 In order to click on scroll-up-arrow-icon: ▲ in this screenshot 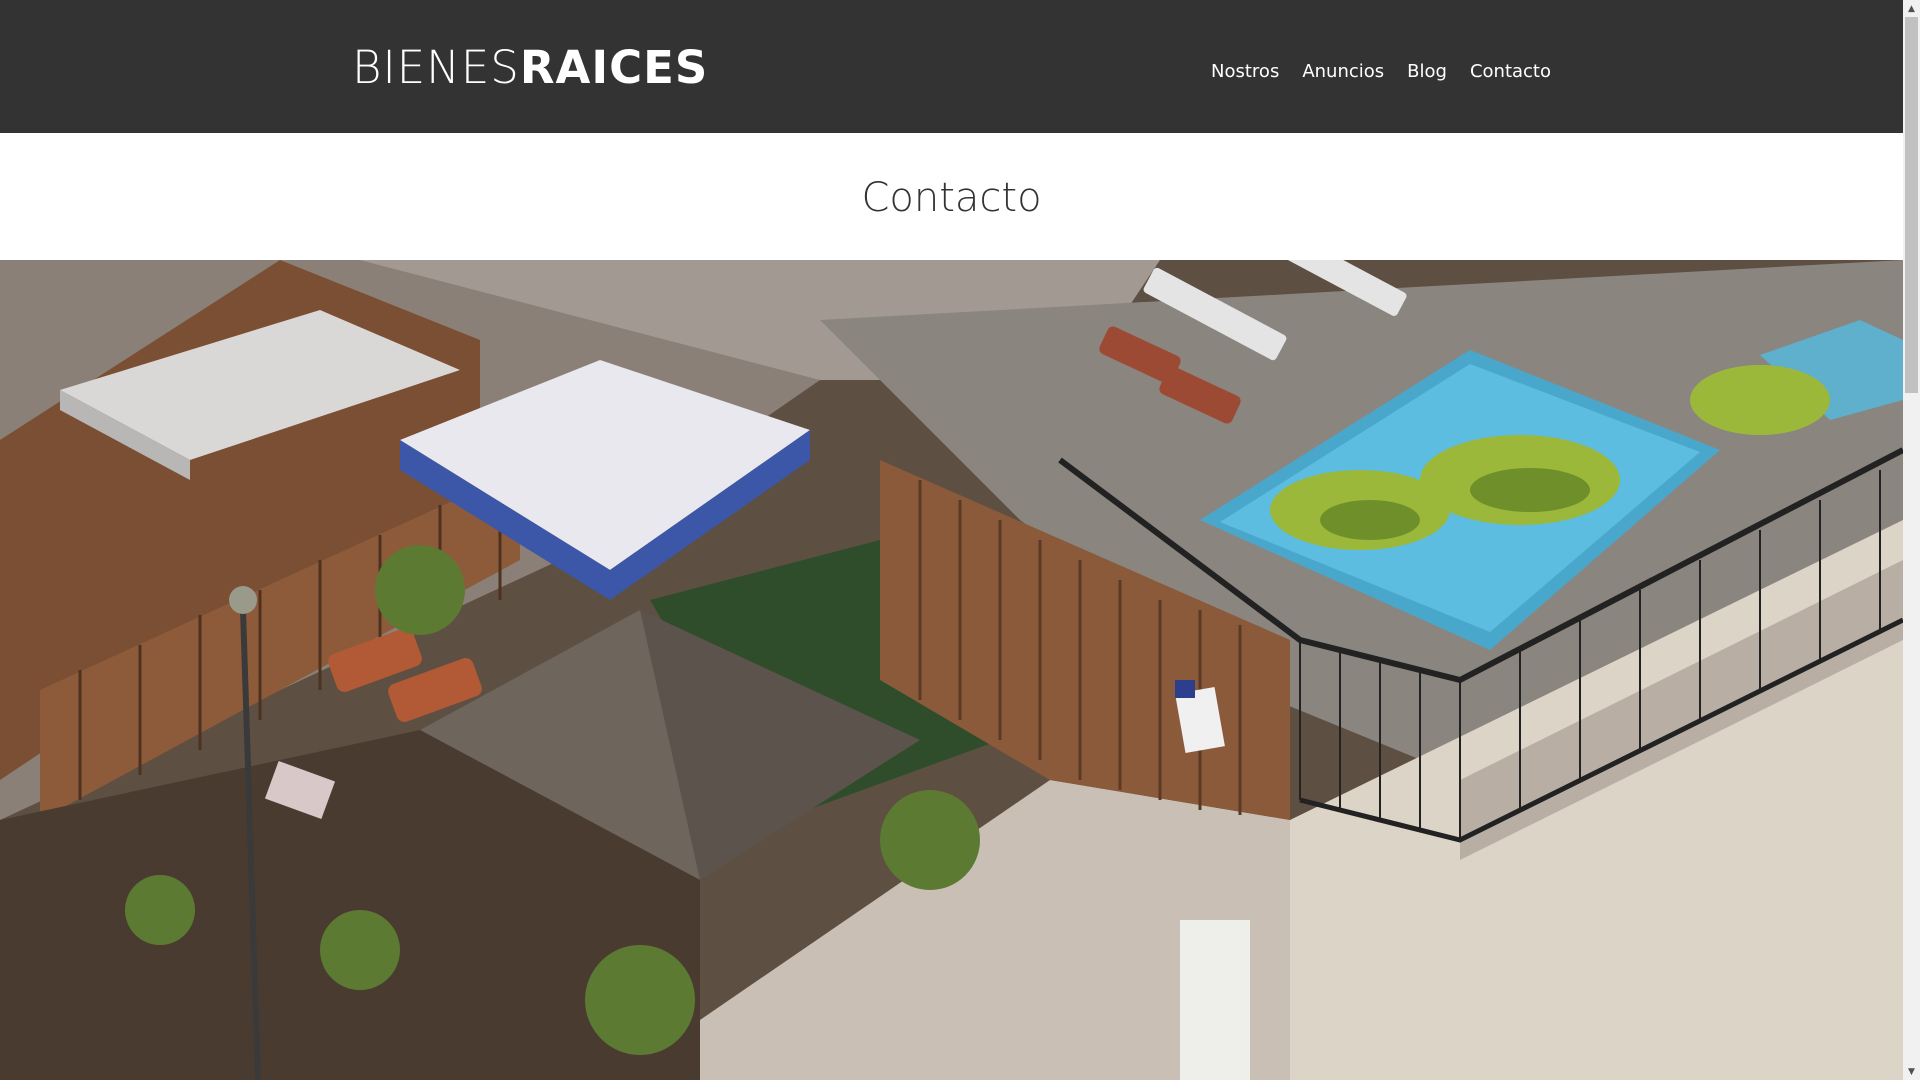, I will do `click(1911, 8)`.